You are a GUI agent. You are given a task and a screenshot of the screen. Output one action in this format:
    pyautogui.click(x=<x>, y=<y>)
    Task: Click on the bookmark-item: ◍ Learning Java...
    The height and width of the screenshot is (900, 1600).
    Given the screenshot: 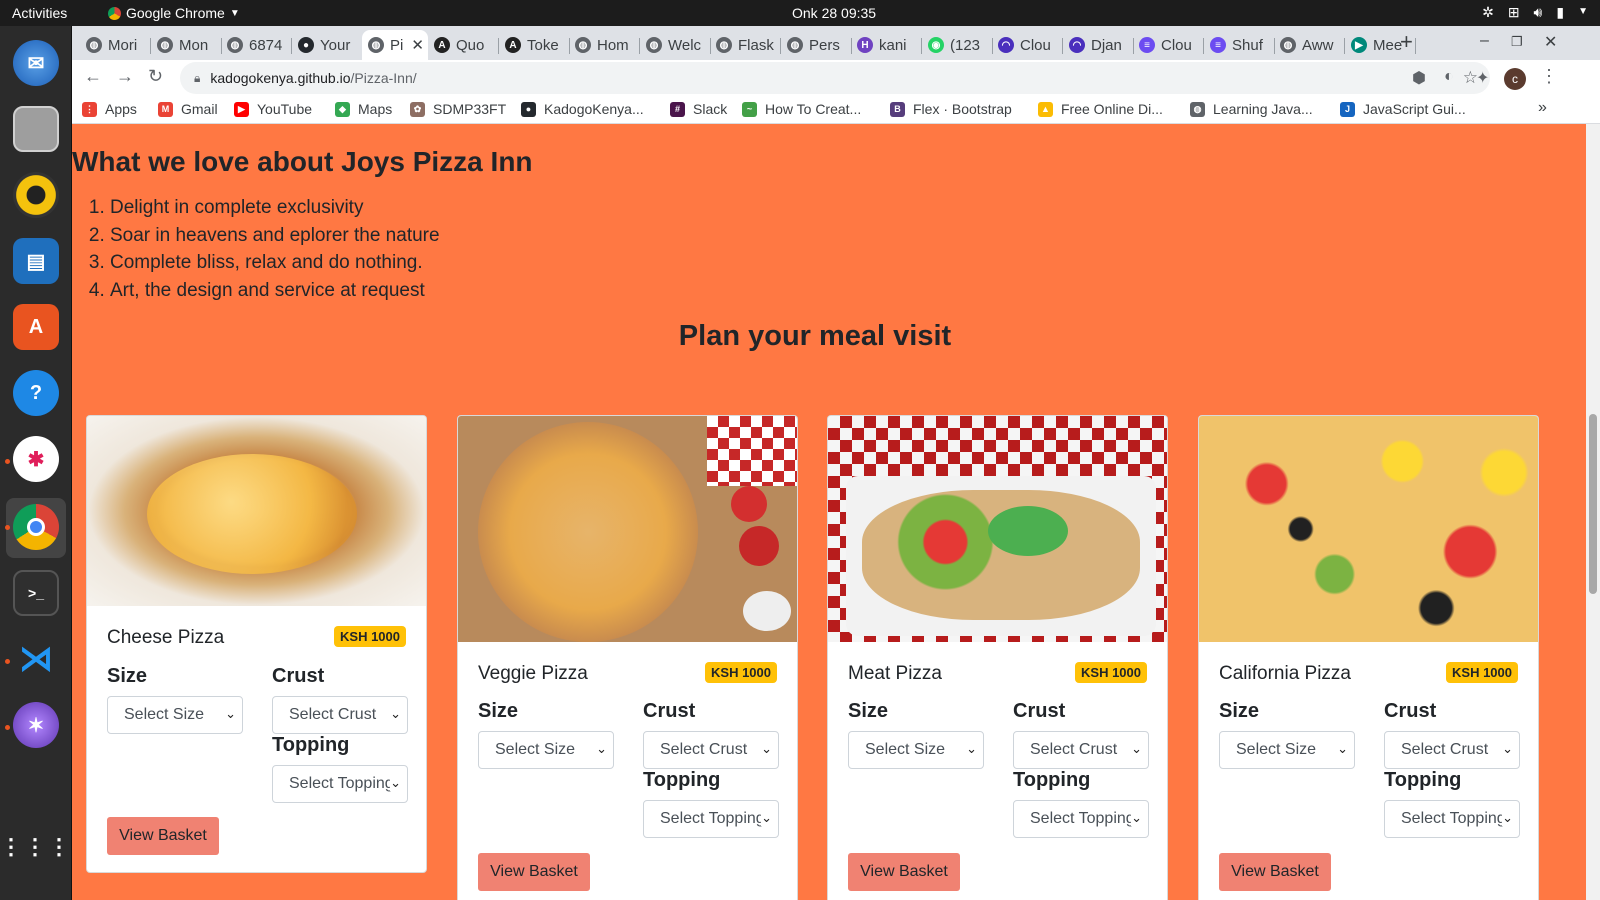 What is the action you would take?
    pyautogui.click(x=1251, y=109)
    